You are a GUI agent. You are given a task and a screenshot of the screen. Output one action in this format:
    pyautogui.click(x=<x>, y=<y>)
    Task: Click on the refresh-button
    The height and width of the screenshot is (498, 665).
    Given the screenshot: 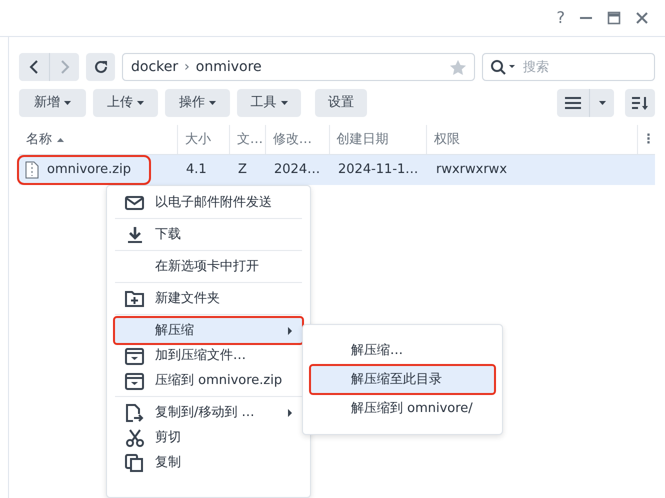 What is the action you would take?
    pyautogui.click(x=100, y=67)
    